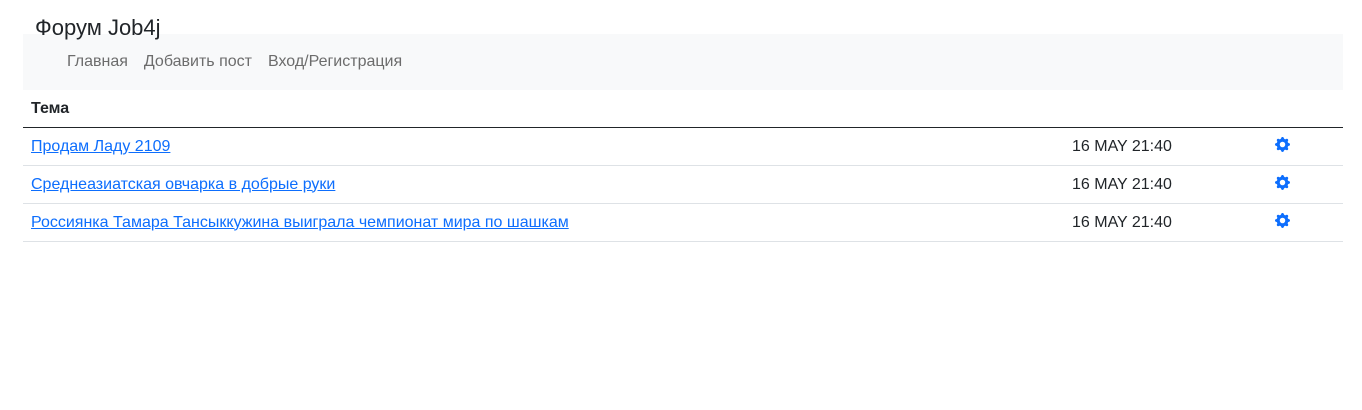 Image resolution: width=1362 pixels, height=410 pixels. I want to click on nav-link-add-post: Добавить пост, so click(198, 62).